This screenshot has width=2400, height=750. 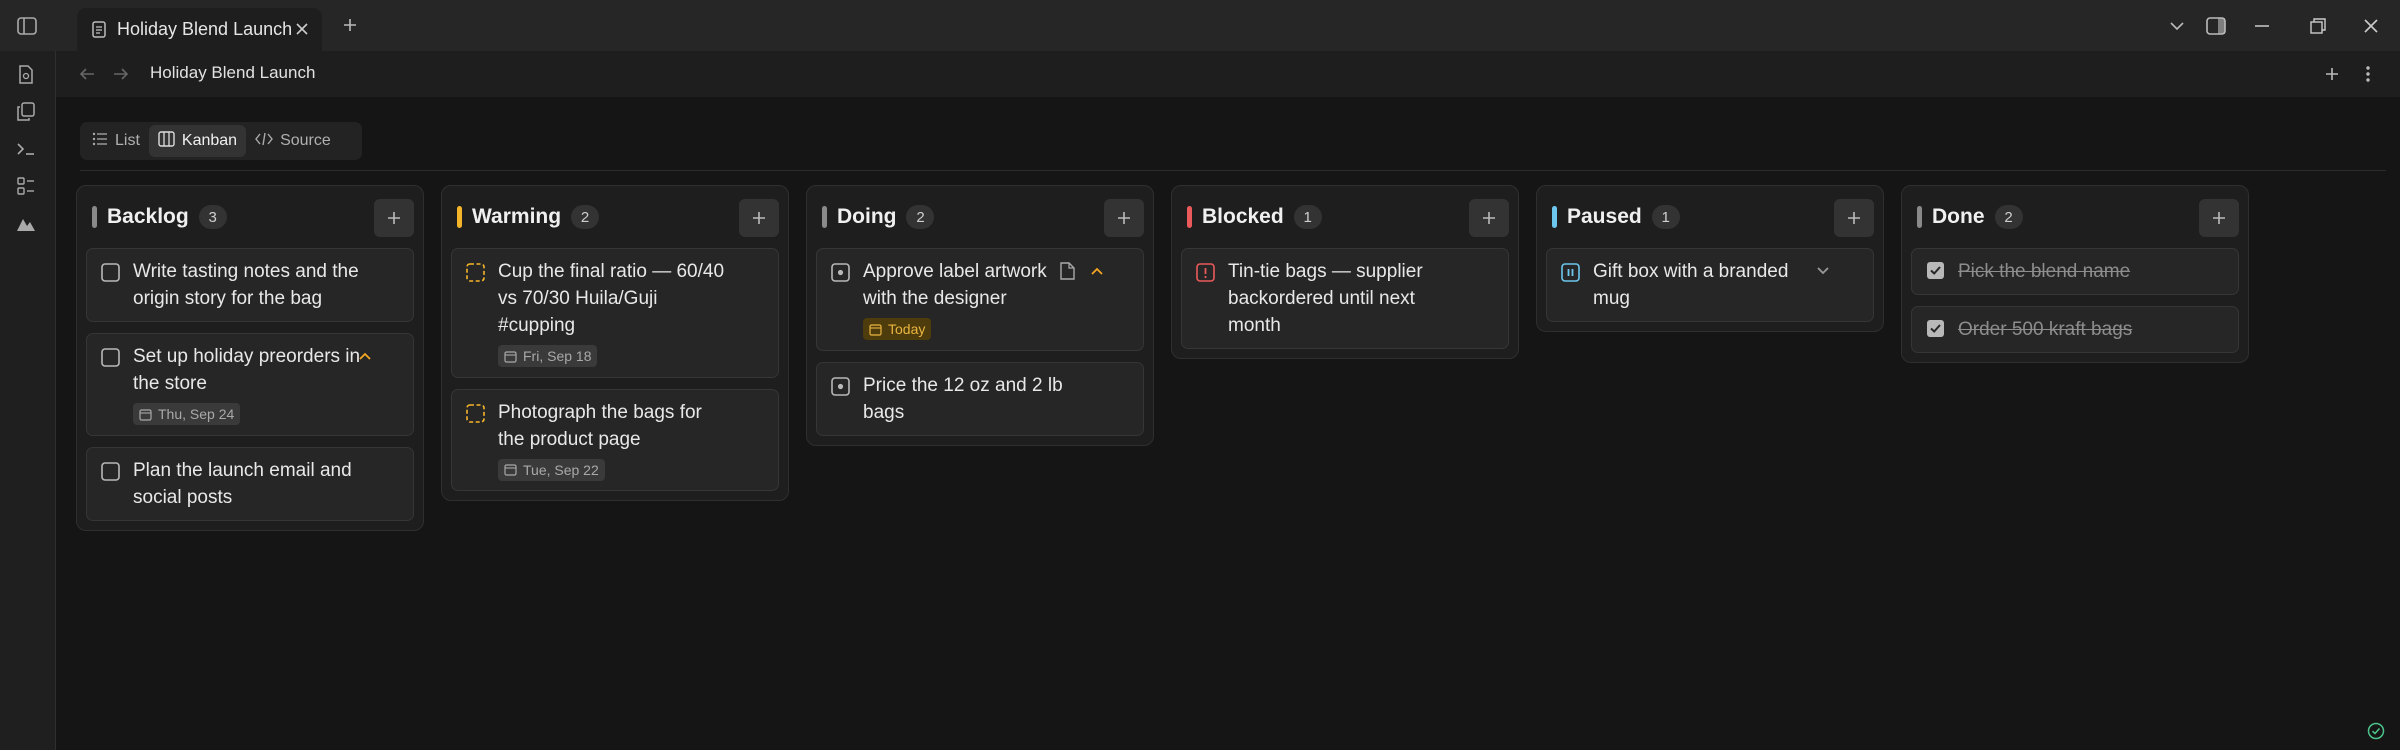 I want to click on page-title: Holiday Blend Launch, so click(x=233, y=72).